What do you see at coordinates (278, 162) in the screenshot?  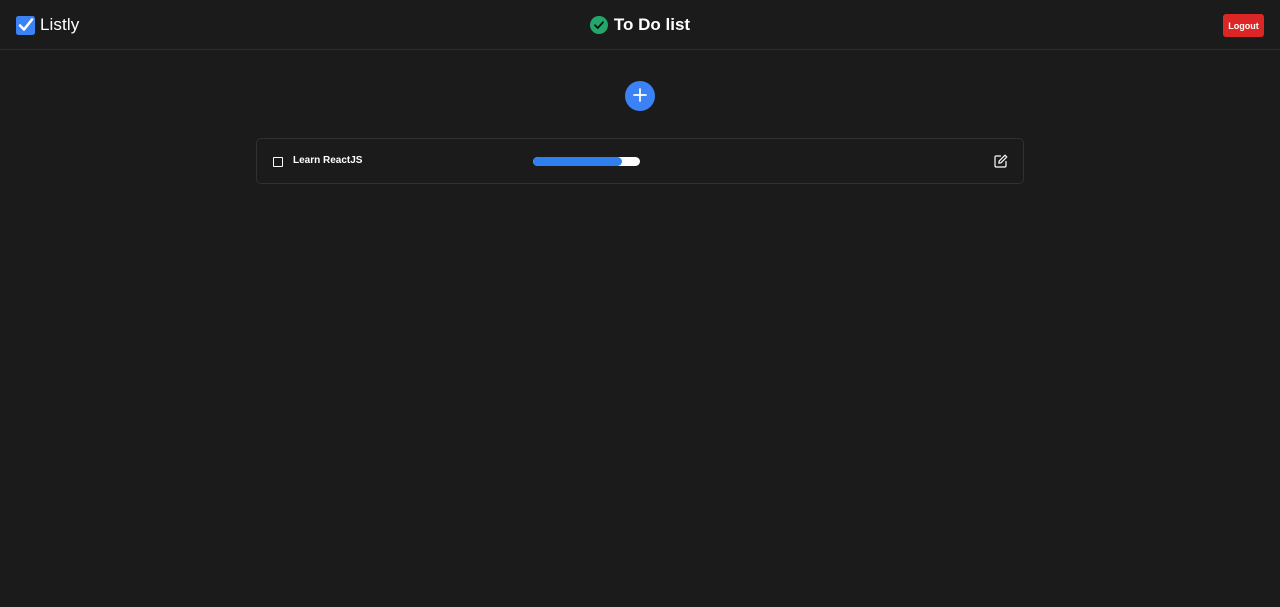 I see `todo-checkbox` at bounding box center [278, 162].